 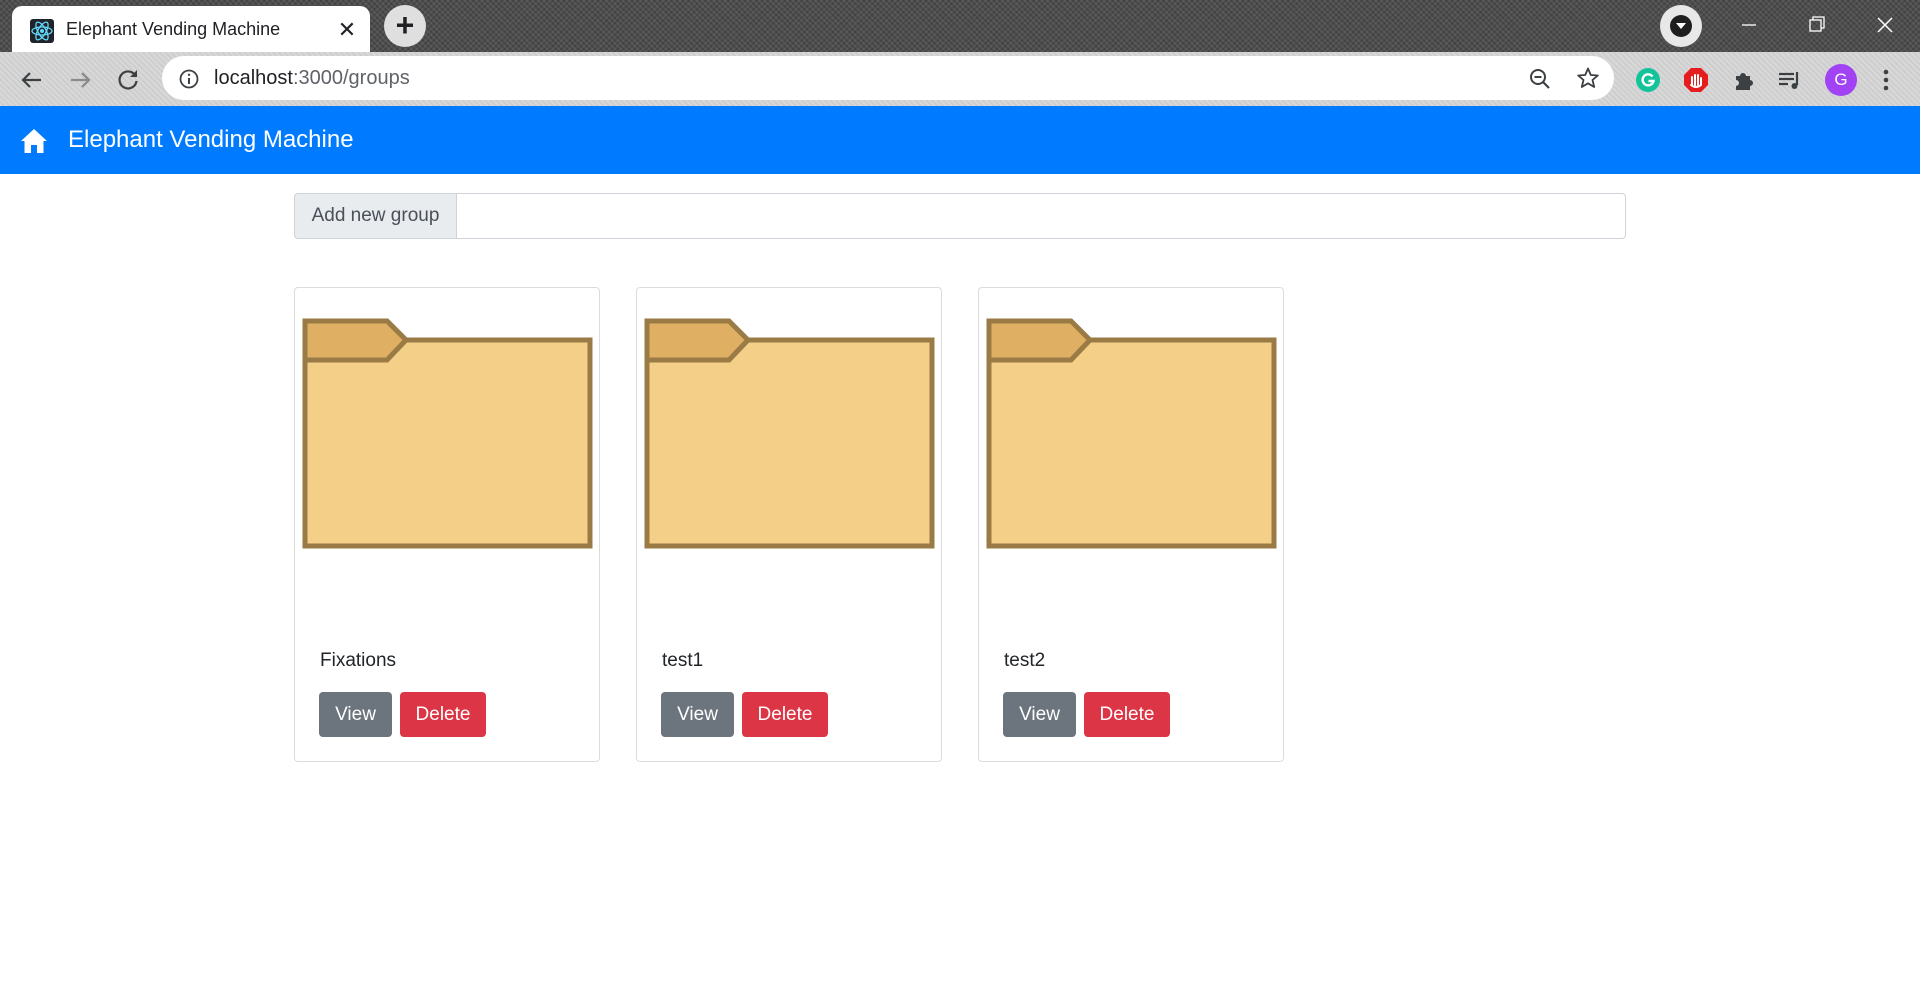 What do you see at coordinates (1817, 25) in the screenshot?
I see `restore-icon` at bounding box center [1817, 25].